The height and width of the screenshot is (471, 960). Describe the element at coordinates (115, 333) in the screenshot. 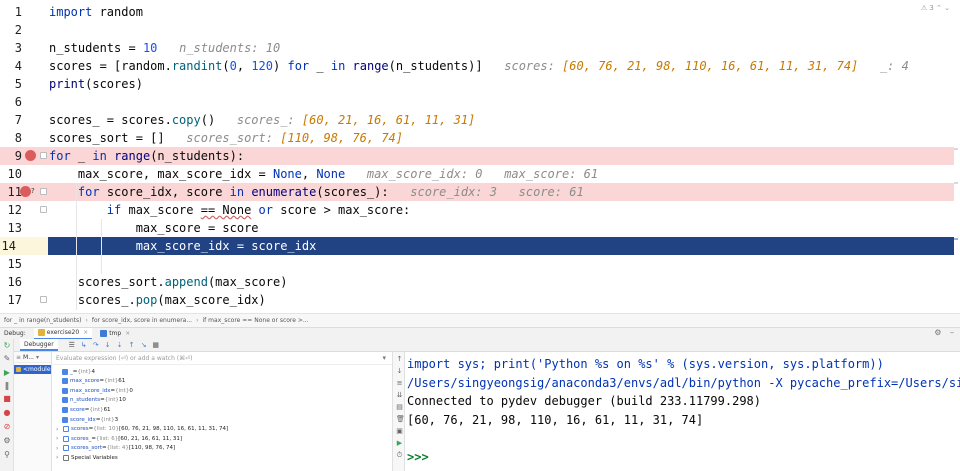

I see `tab-tmp: tmp ×` at that location.